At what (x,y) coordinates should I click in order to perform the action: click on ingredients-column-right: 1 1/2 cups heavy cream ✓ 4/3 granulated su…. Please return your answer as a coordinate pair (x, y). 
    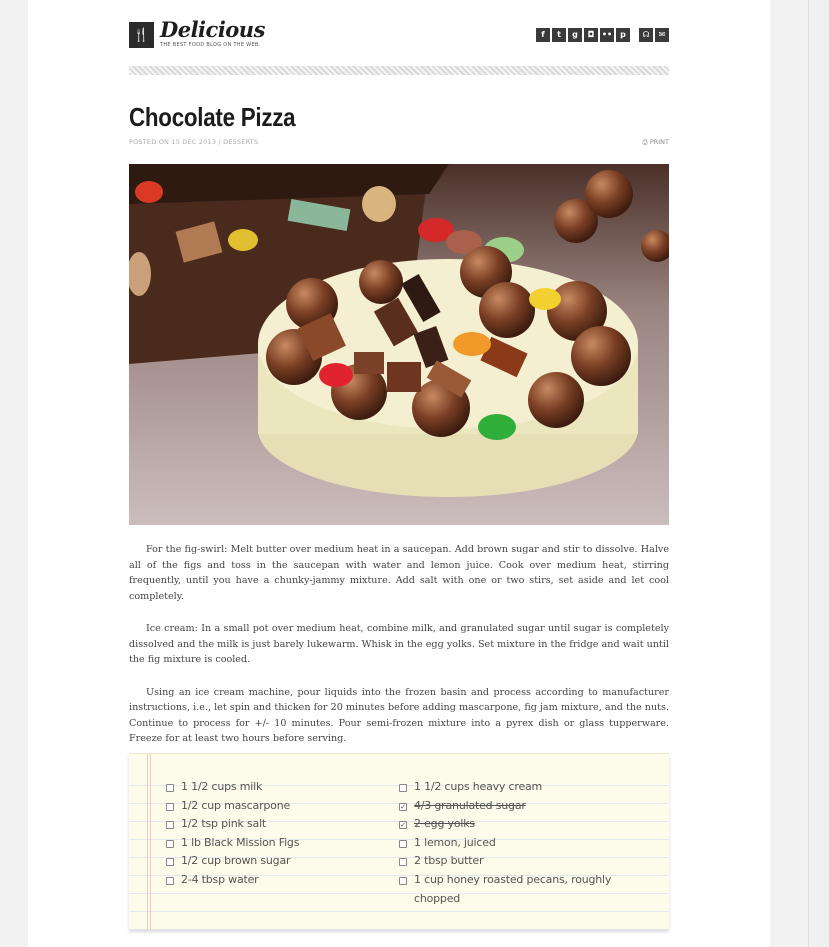
    Looking at the image, I should click on (514, 843).